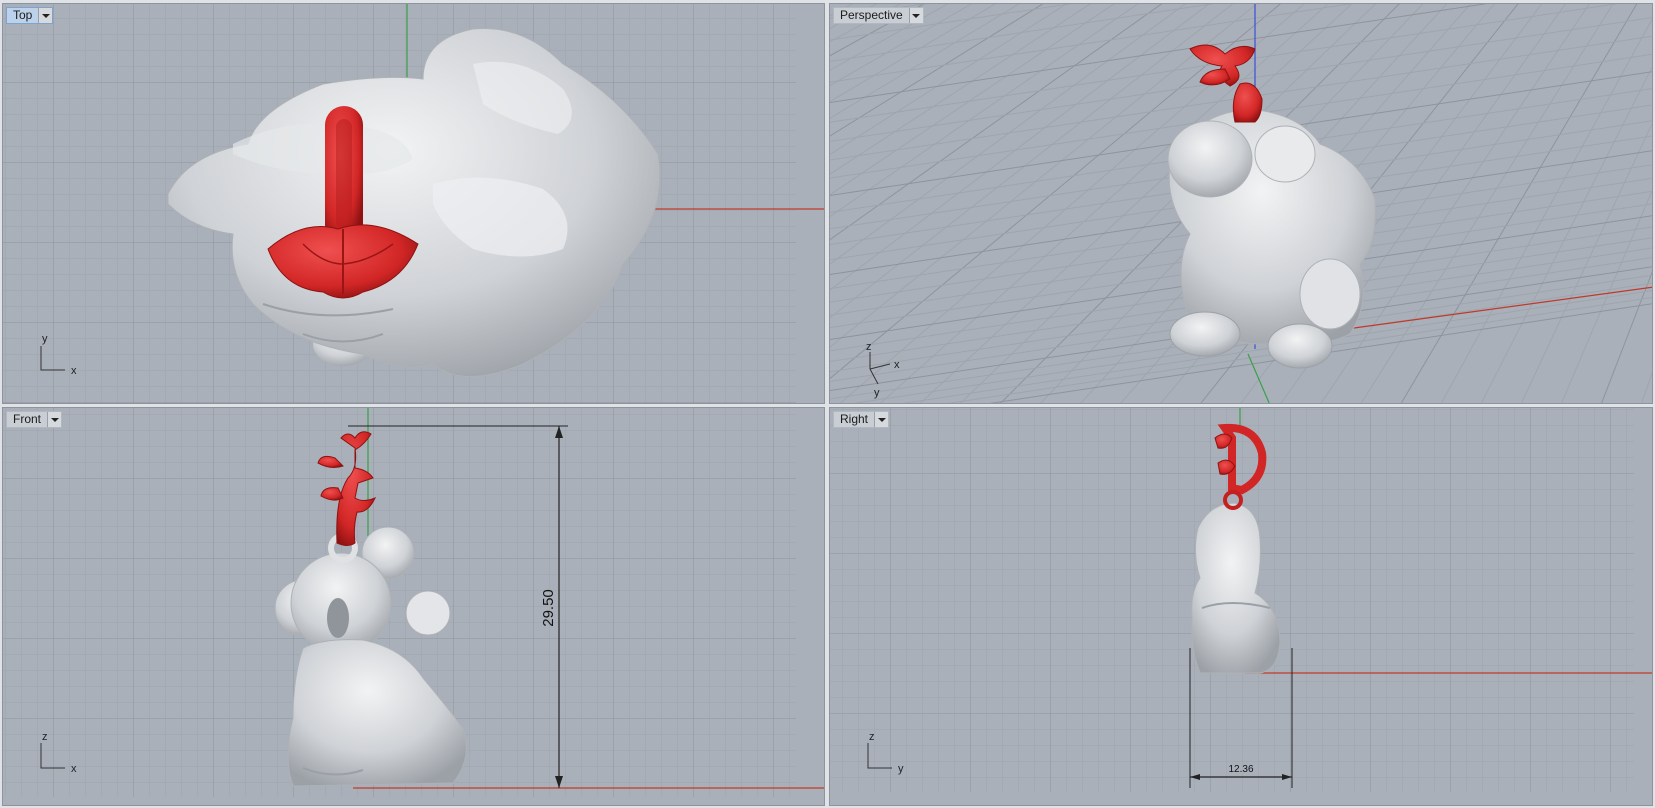 The image size is (1655, 808). What do you see at coordinates (871, 15) in the screenshot?
I see `viewport-title: Perspective` at bounding box center [871, 15].